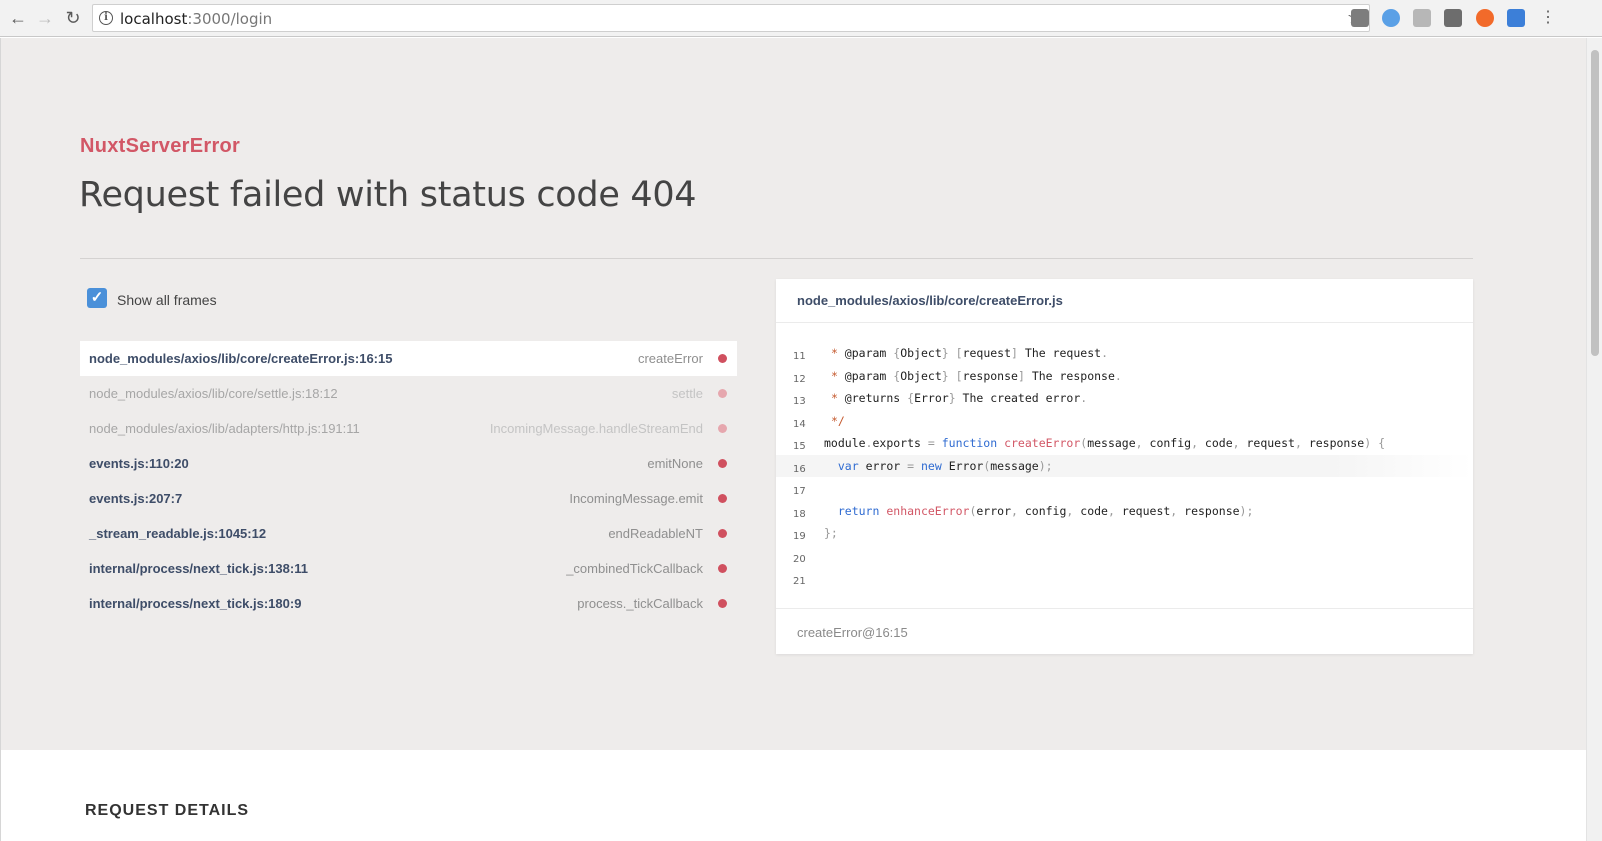 This screenshot has width=1602, height=841. I want to click on frame-file: _stream_readable.js:1045:12, so click(178, 533).